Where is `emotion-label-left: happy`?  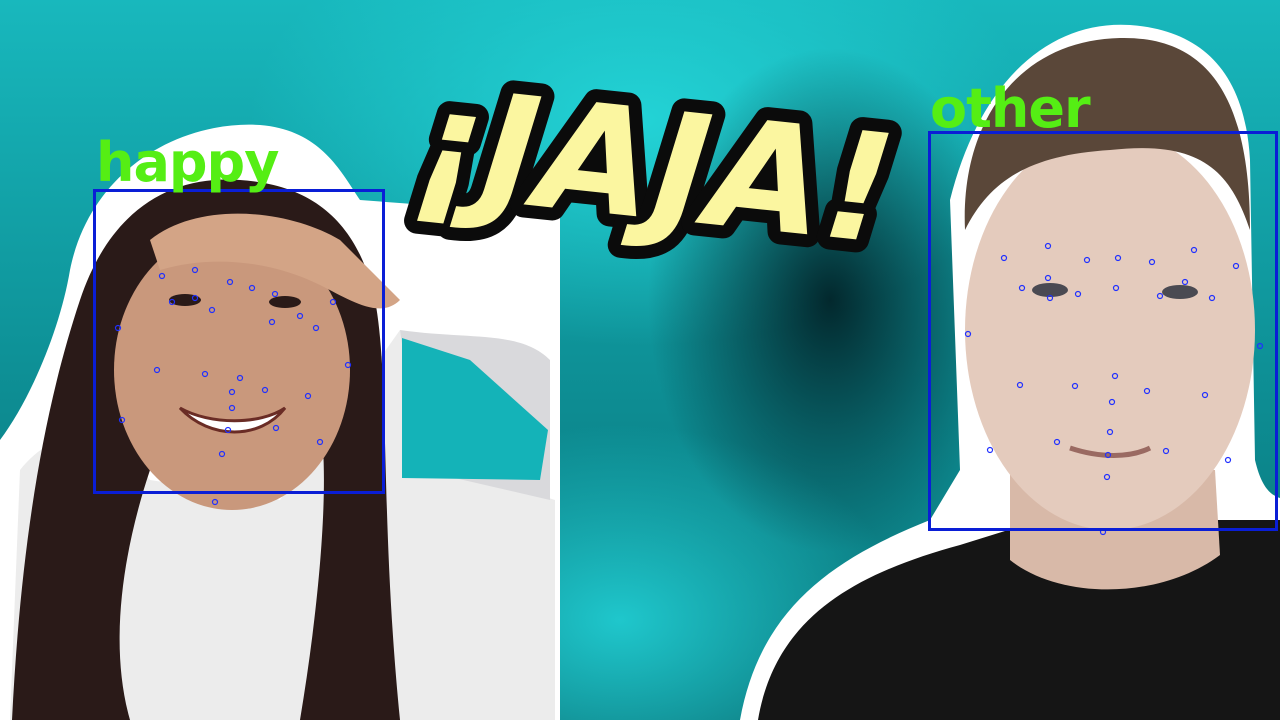
emotion-label-left: happy is located at coordinates (187, 162).